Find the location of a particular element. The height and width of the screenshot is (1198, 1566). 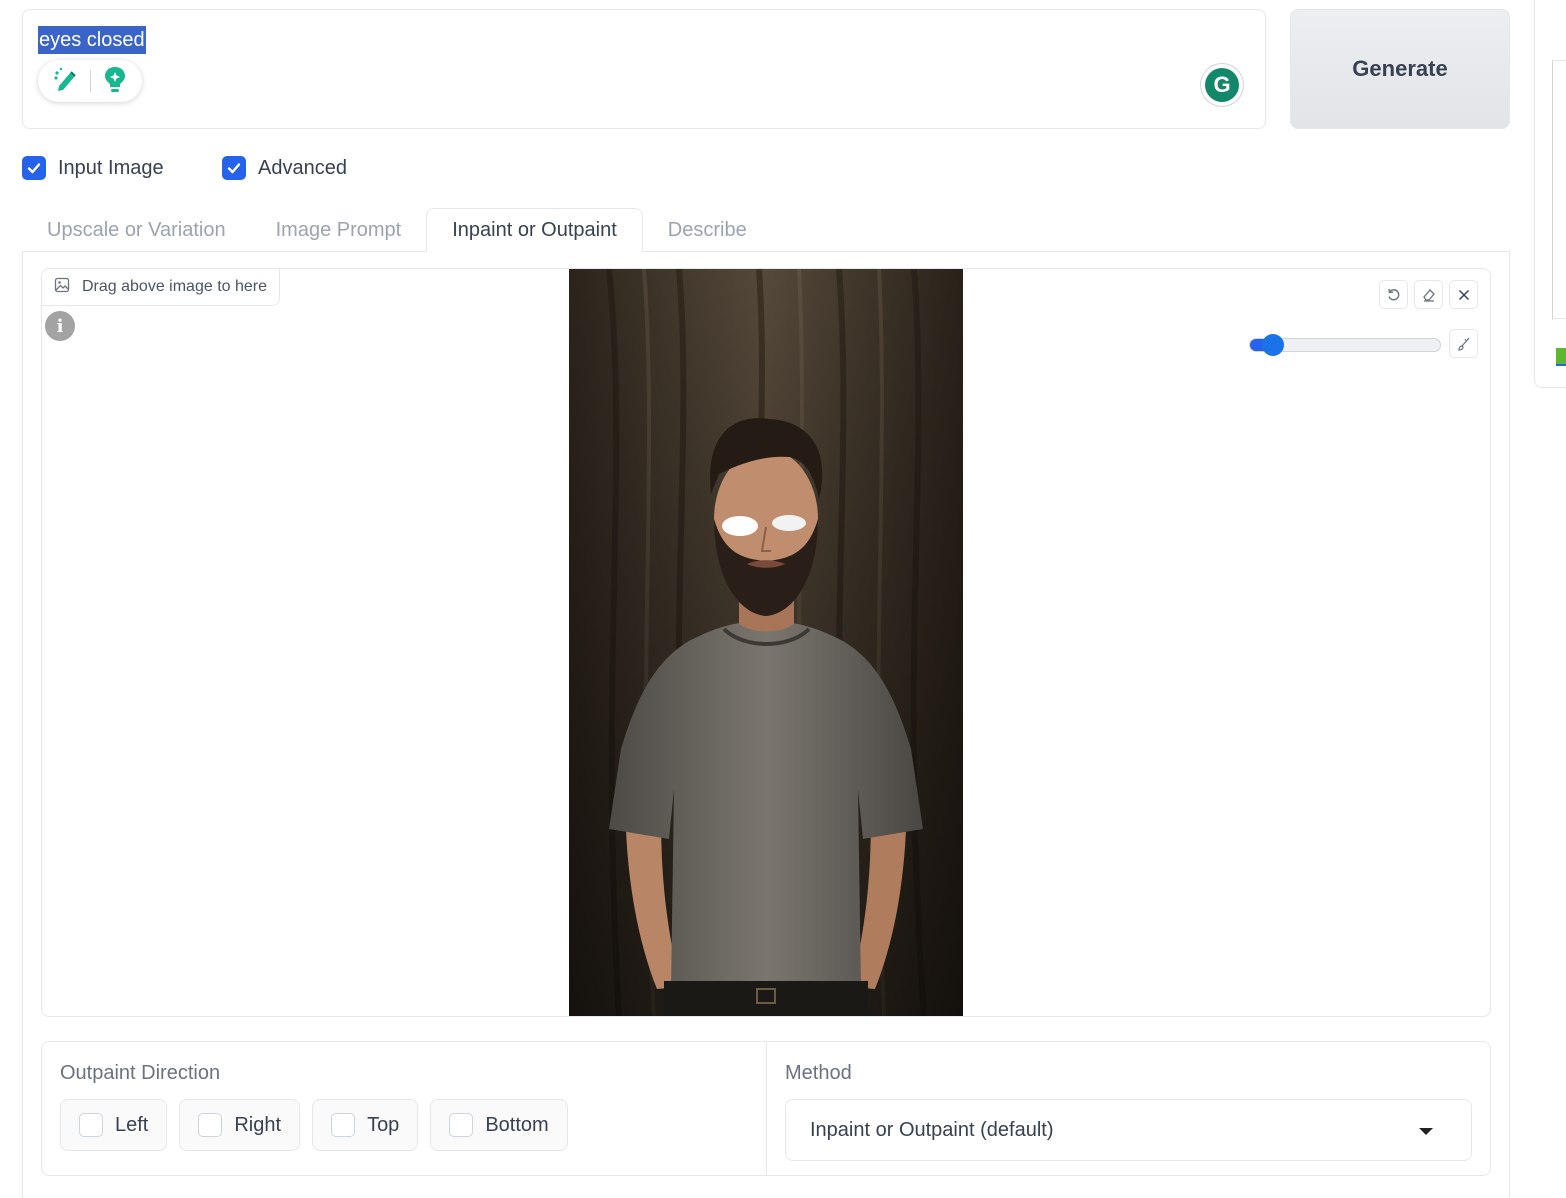

outpaint-left-option: Left is located at coordinates (114, 1125).